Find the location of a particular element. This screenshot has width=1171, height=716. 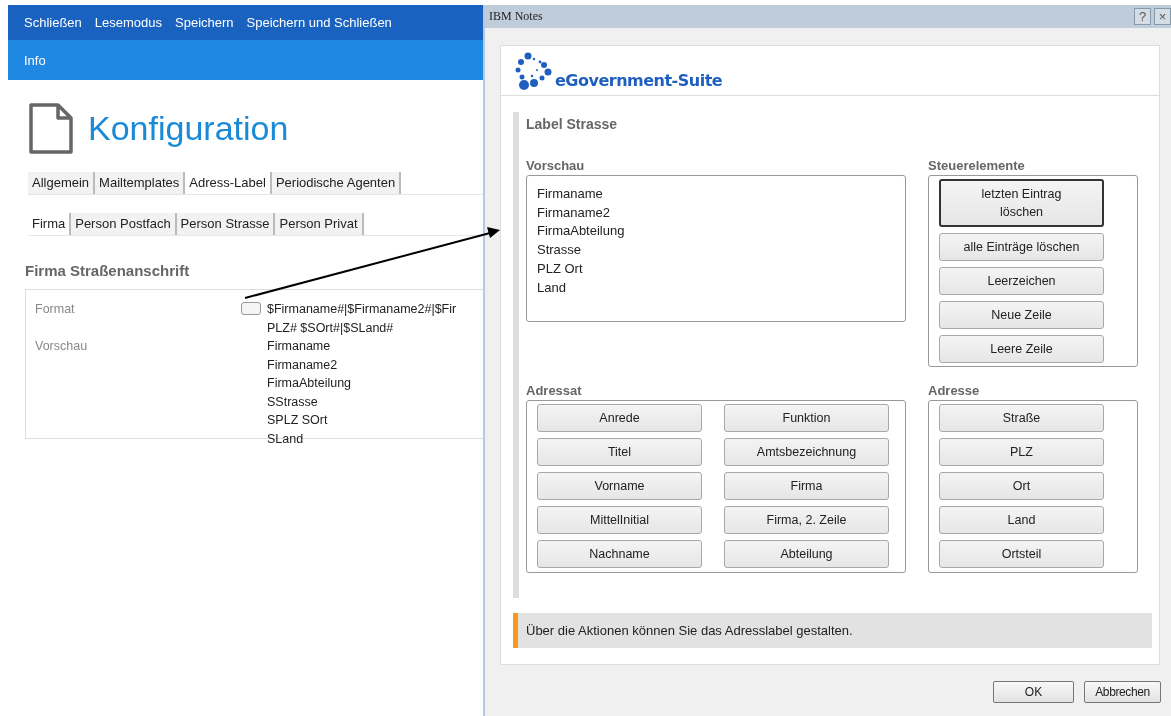

field-value-line: $Firmaname#|$Firmaname2#|$Fir is located at coordinates (362, 309).